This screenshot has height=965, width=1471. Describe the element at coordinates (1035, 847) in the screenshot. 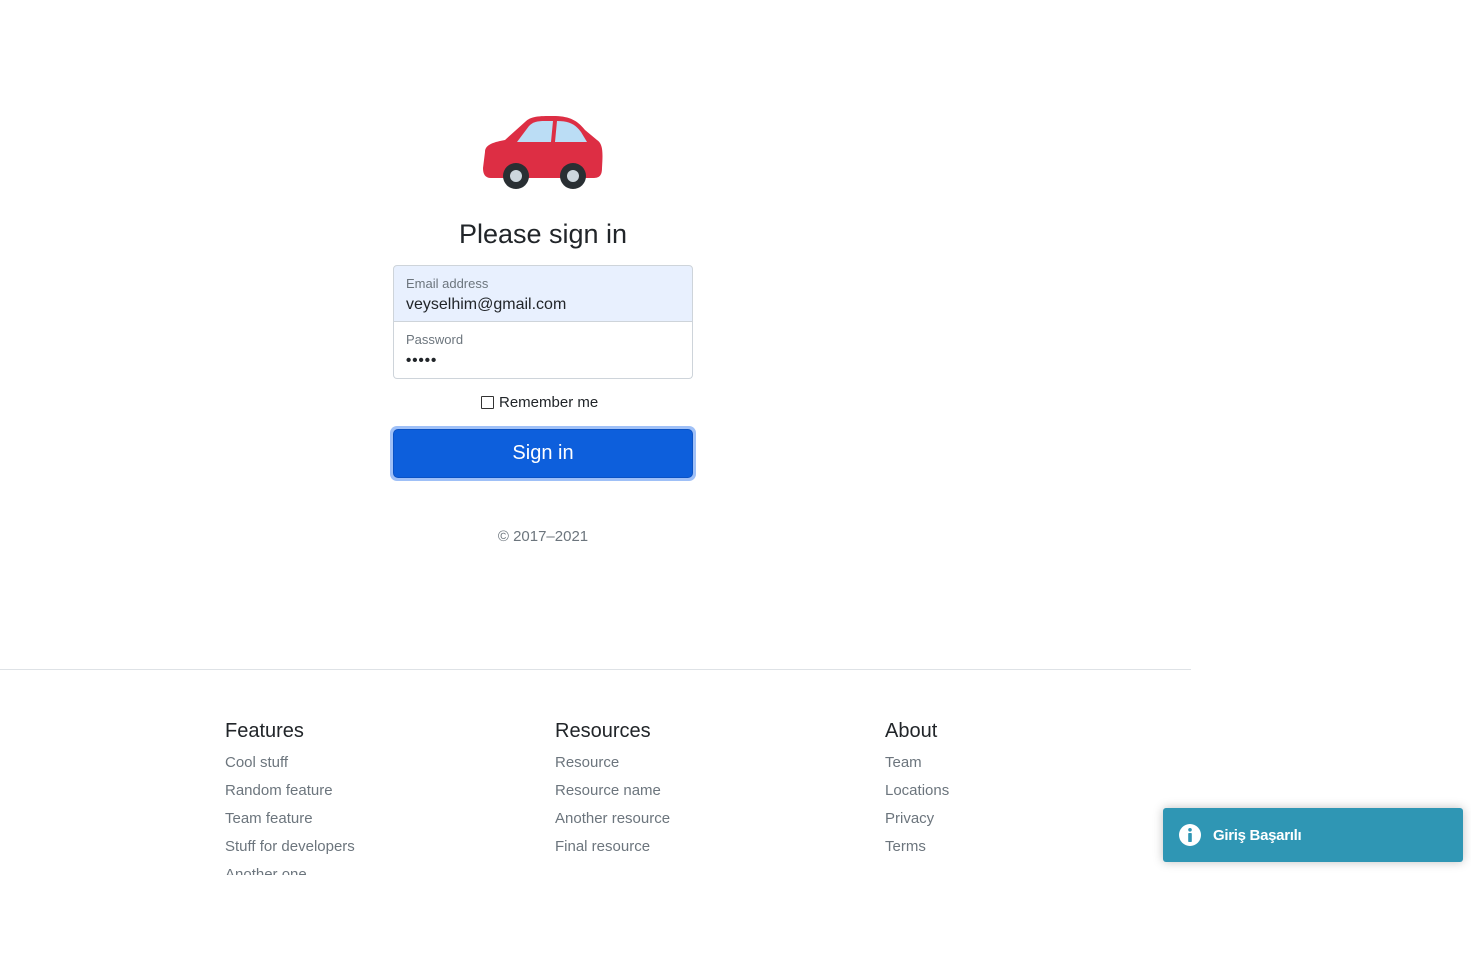

I see `footer-link: Terms` at that location.